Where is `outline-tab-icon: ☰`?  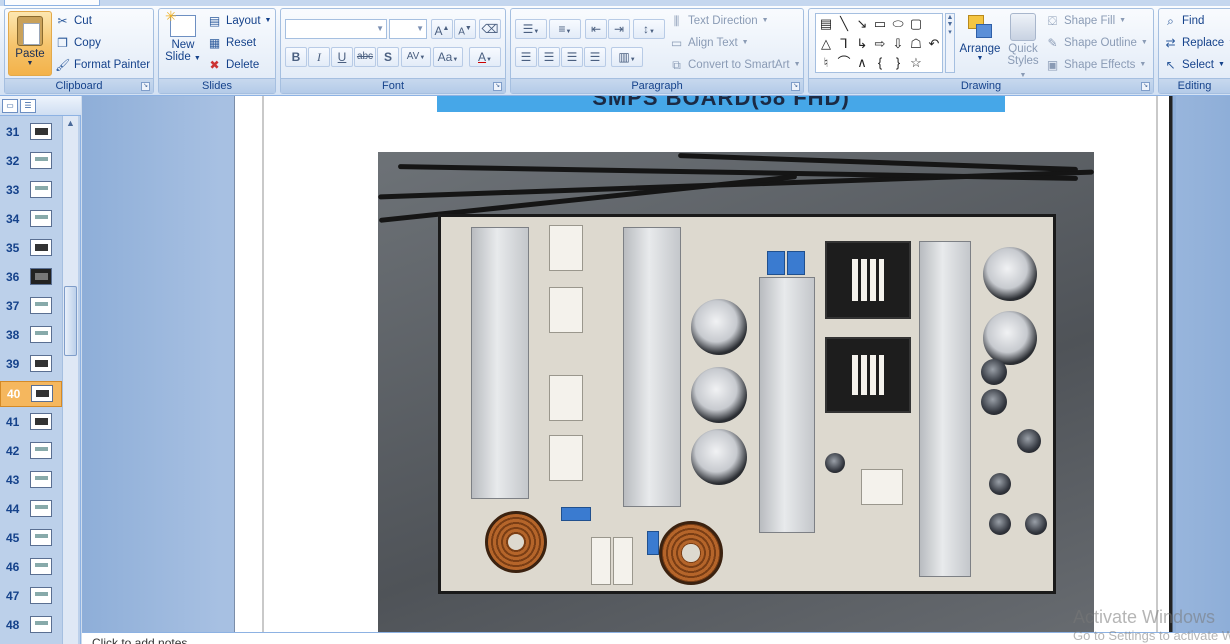 outline-tab-icon: ☰ is located at coordinates (28, 106).